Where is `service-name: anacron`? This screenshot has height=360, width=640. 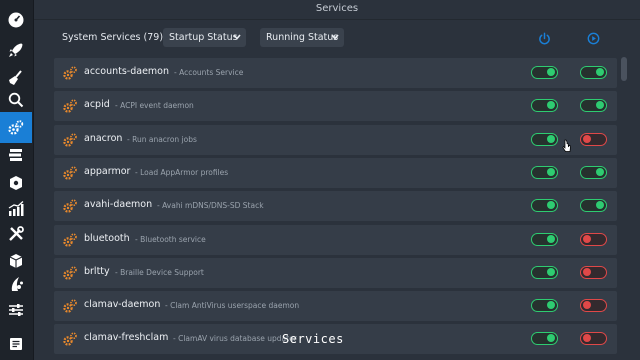
service-name: anacron is located at coordinates (103, 138).